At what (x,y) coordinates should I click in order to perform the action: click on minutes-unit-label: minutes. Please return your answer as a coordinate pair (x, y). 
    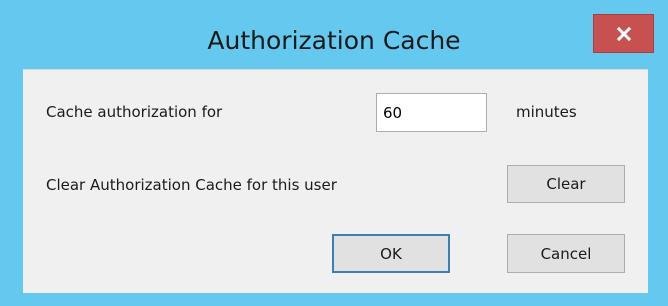
    Looking at the image, I should click on (546, 112).